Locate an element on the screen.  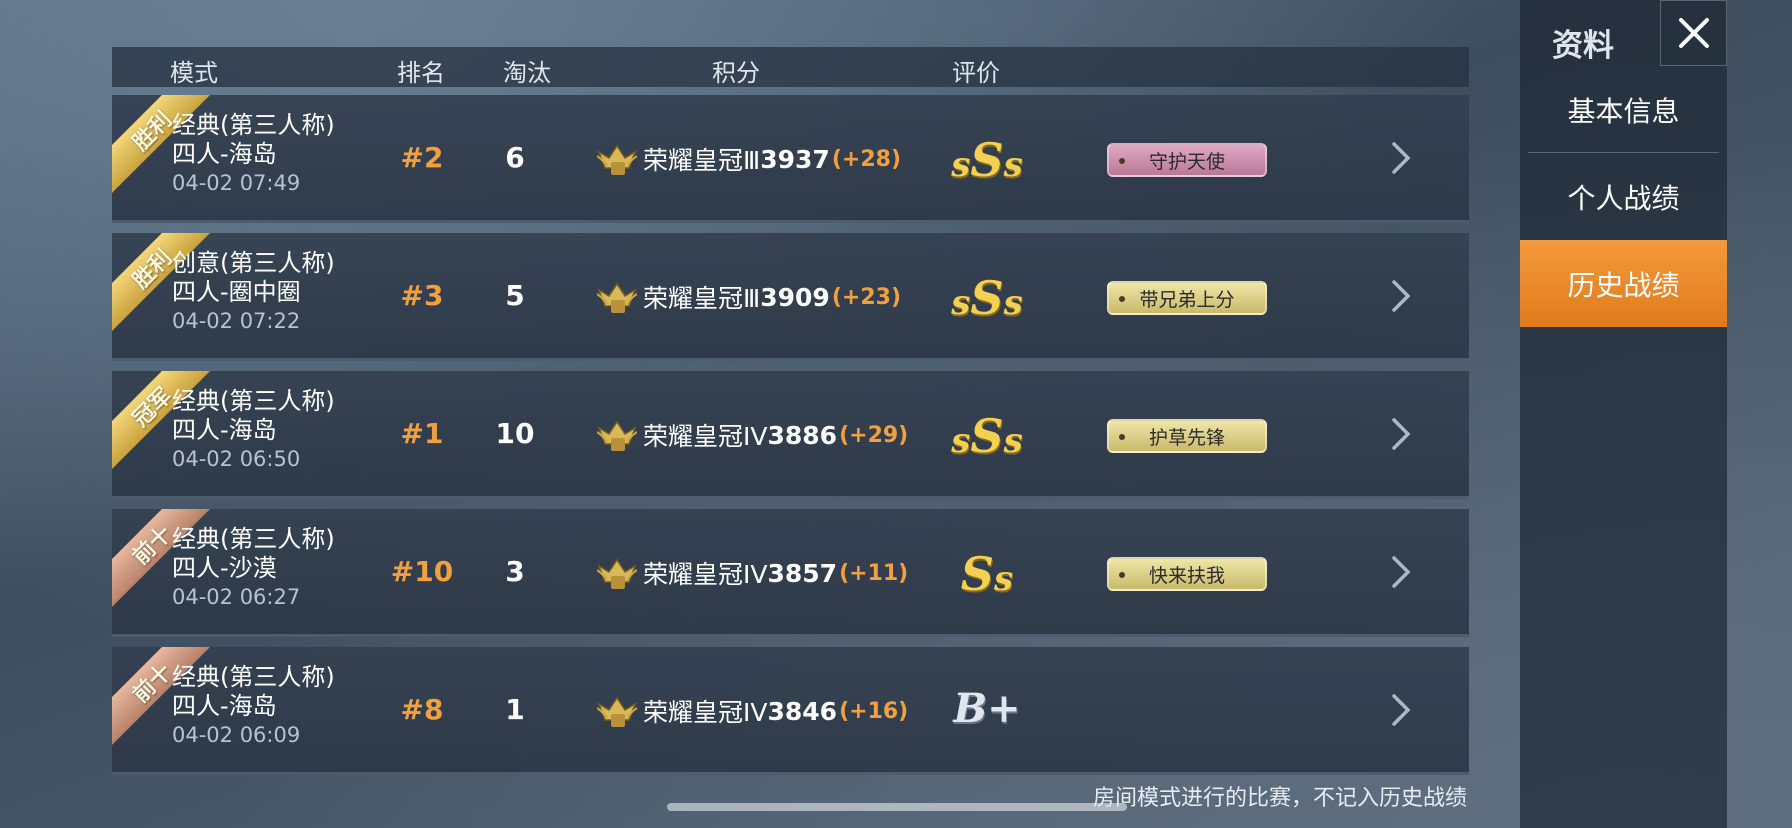
mode-cell: 经典(第三人称) 四人-沙漠 04-02 06:27 is located at coordinates (253, 568).